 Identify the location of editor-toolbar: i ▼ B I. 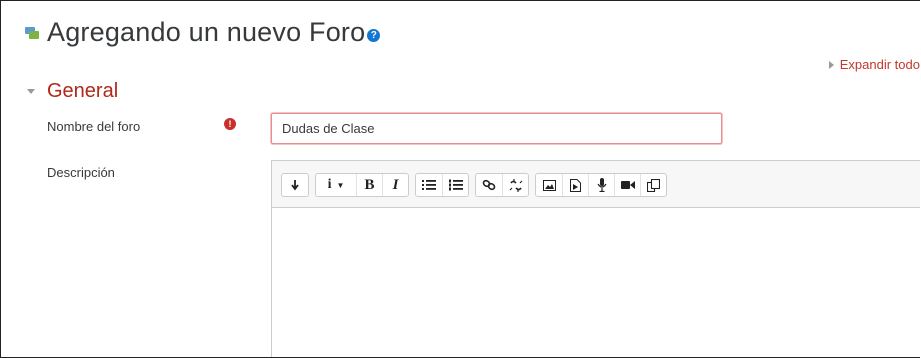
(596, 184).